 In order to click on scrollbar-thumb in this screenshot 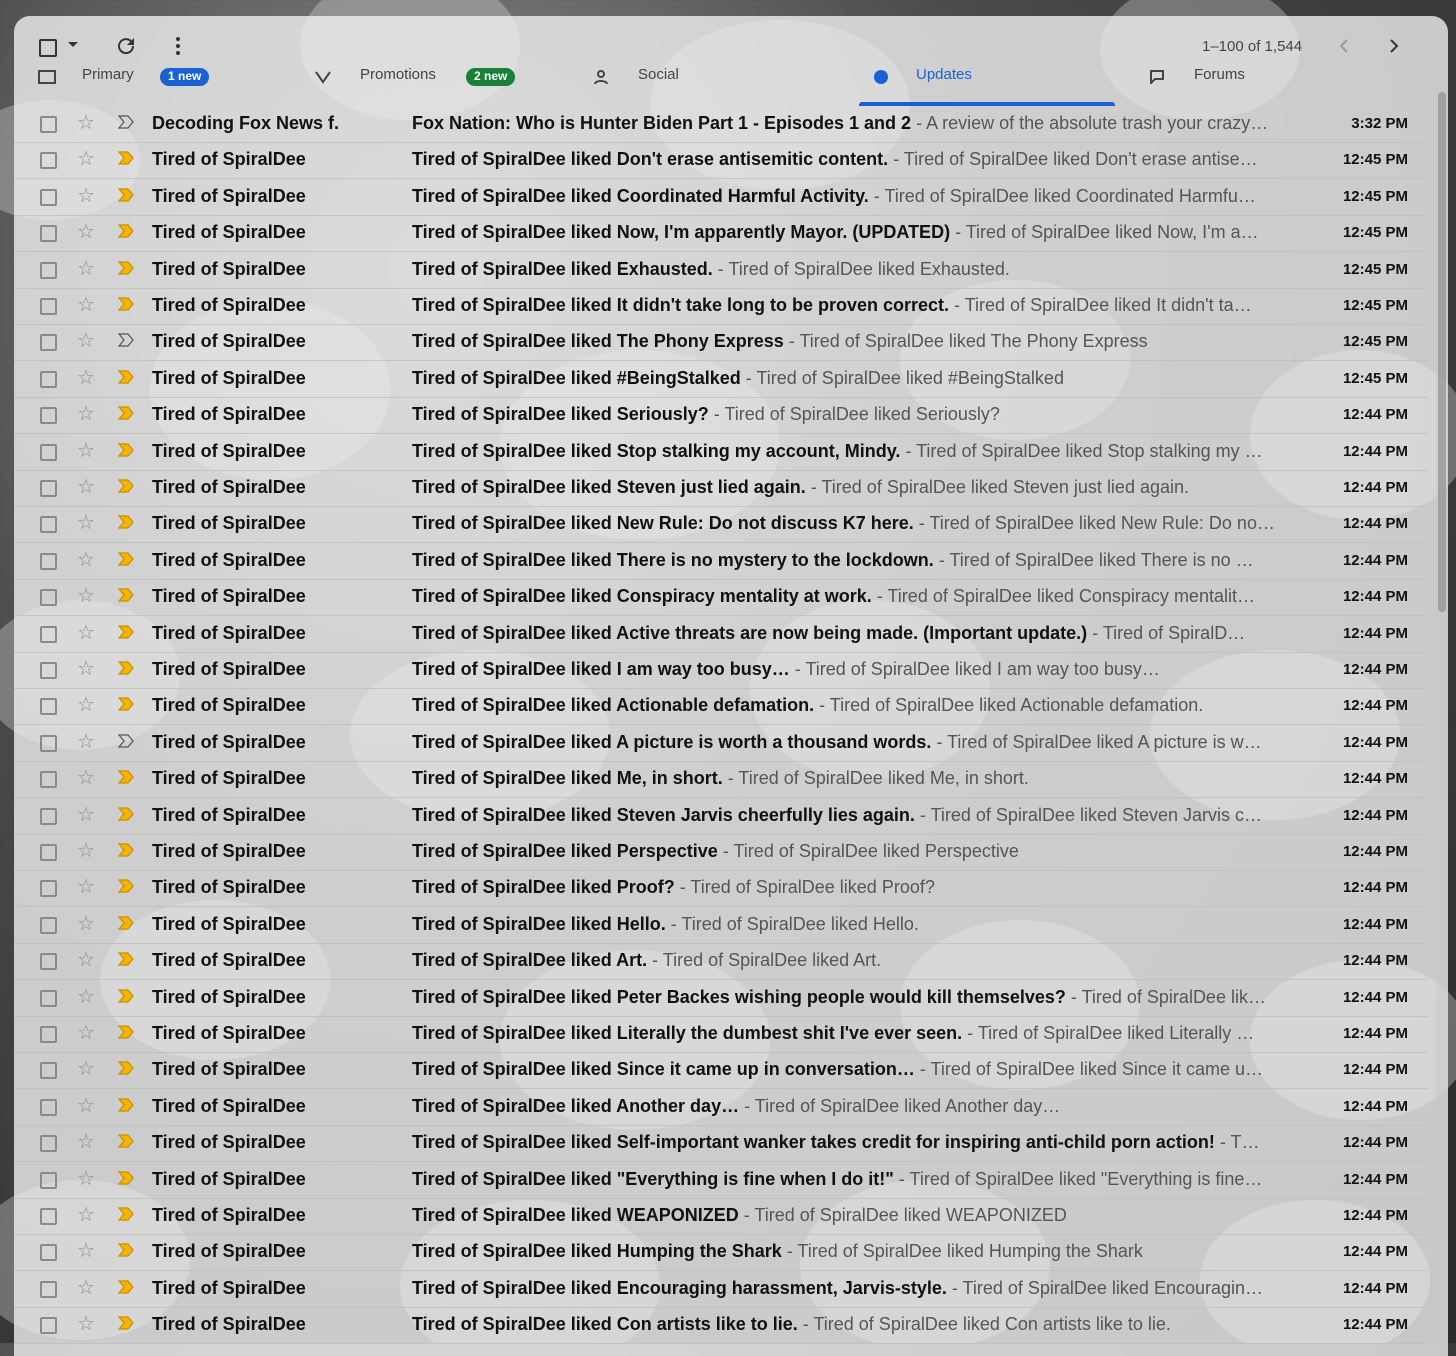, I will do `click(1442, 352)`.